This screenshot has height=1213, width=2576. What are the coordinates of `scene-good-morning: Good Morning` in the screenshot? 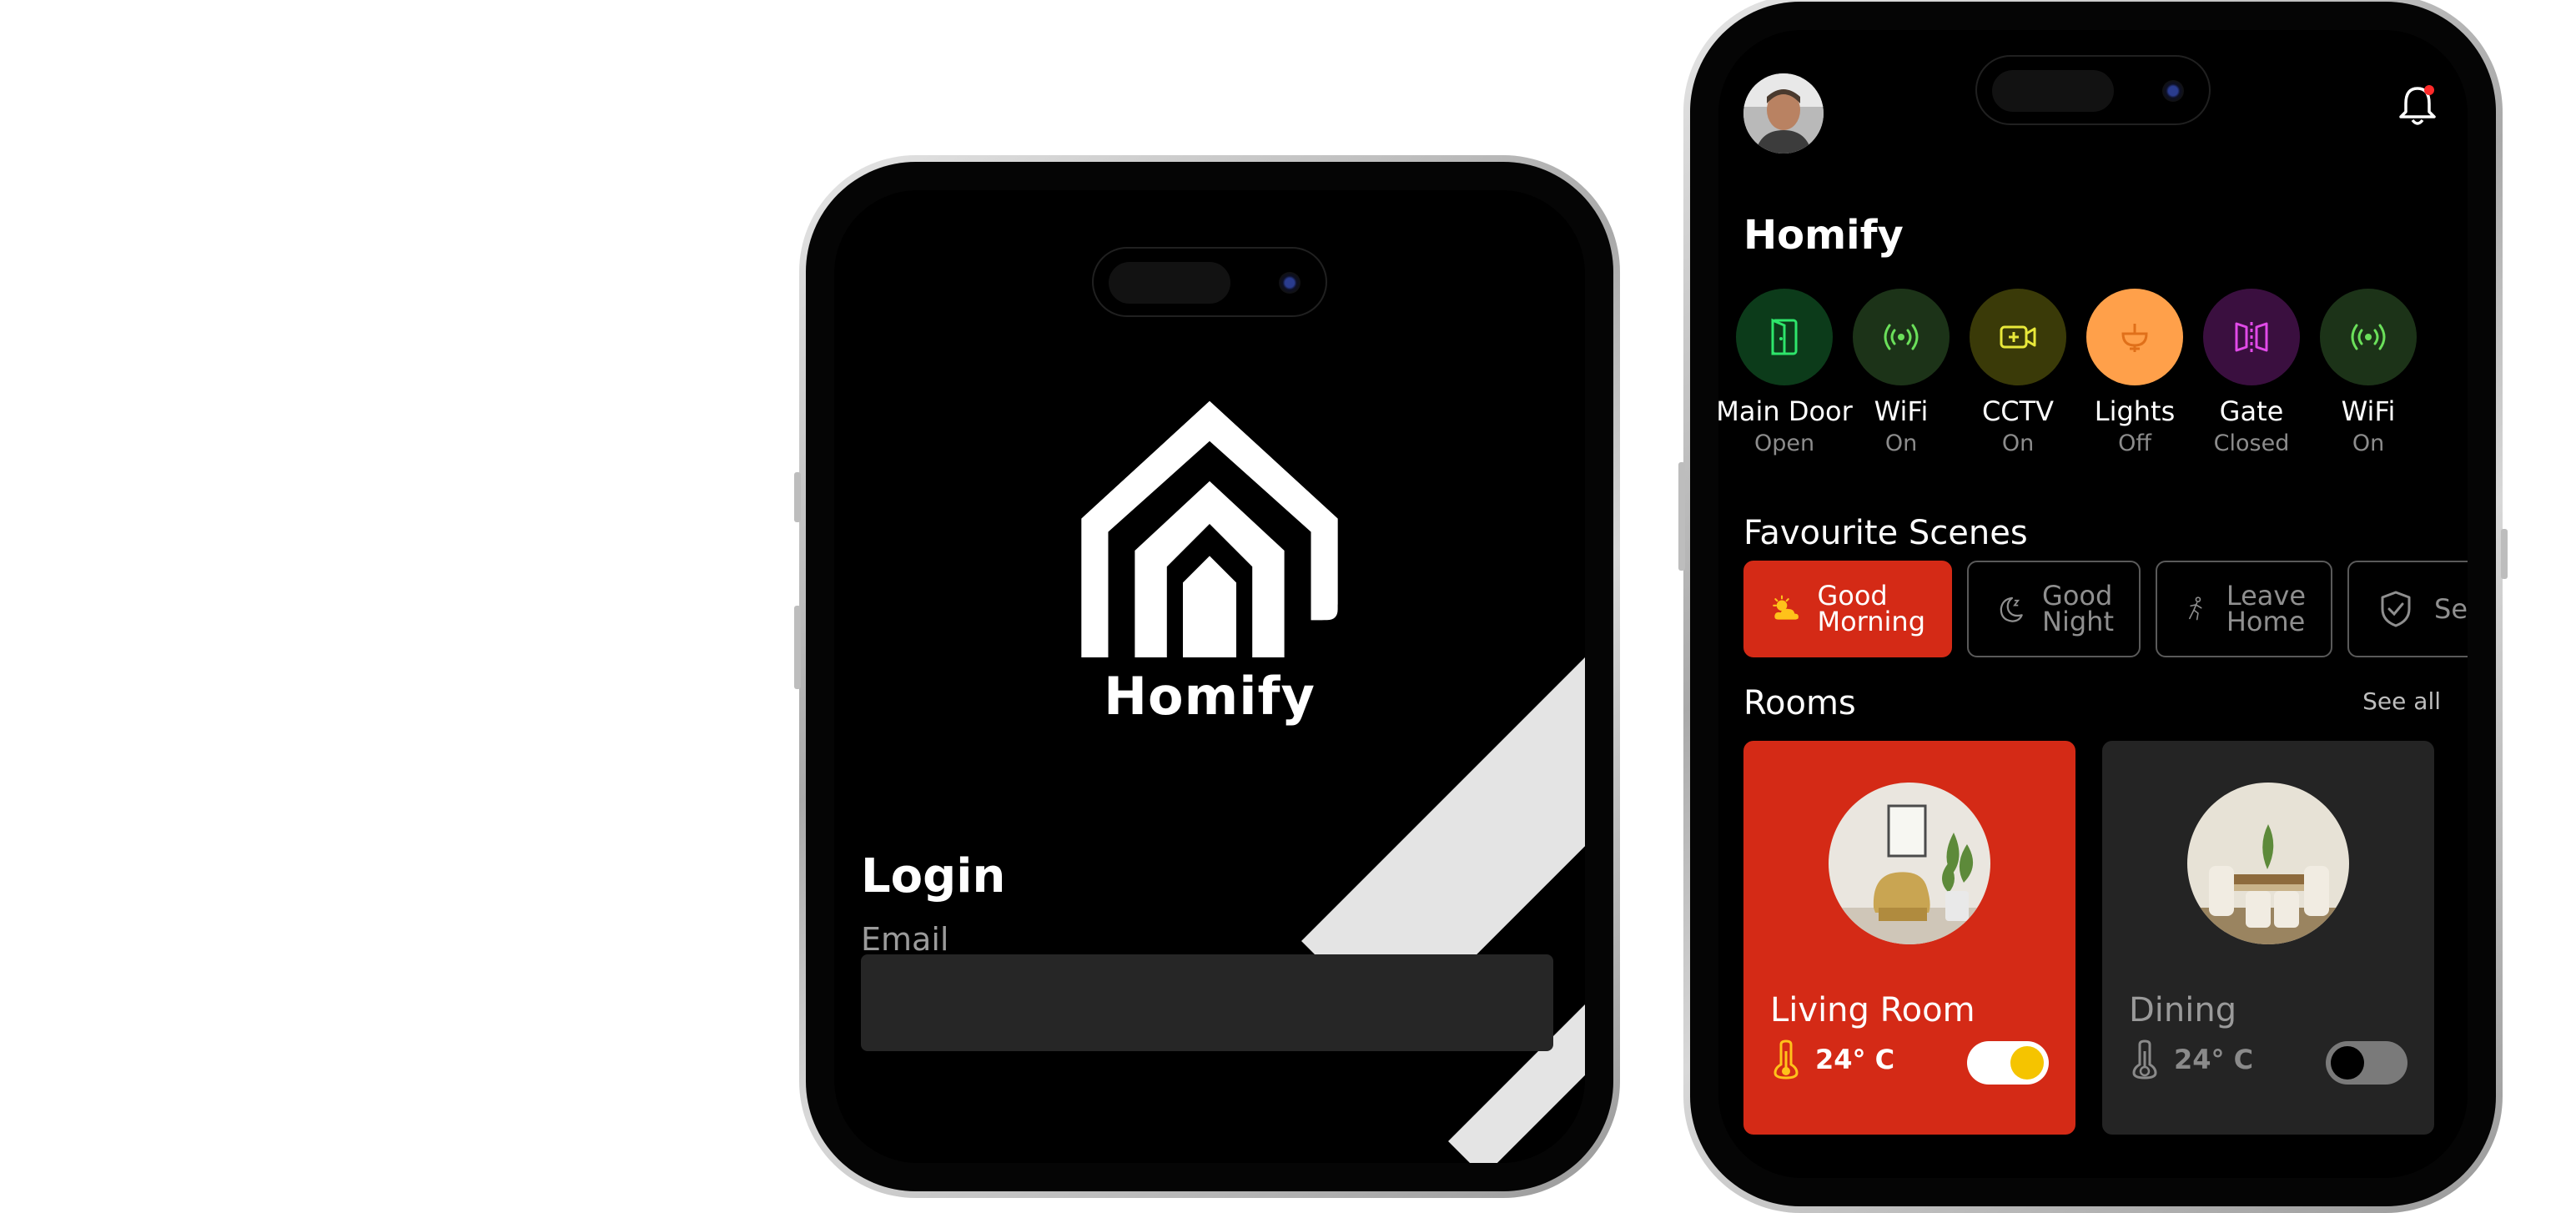 It's located at (1847, 609).